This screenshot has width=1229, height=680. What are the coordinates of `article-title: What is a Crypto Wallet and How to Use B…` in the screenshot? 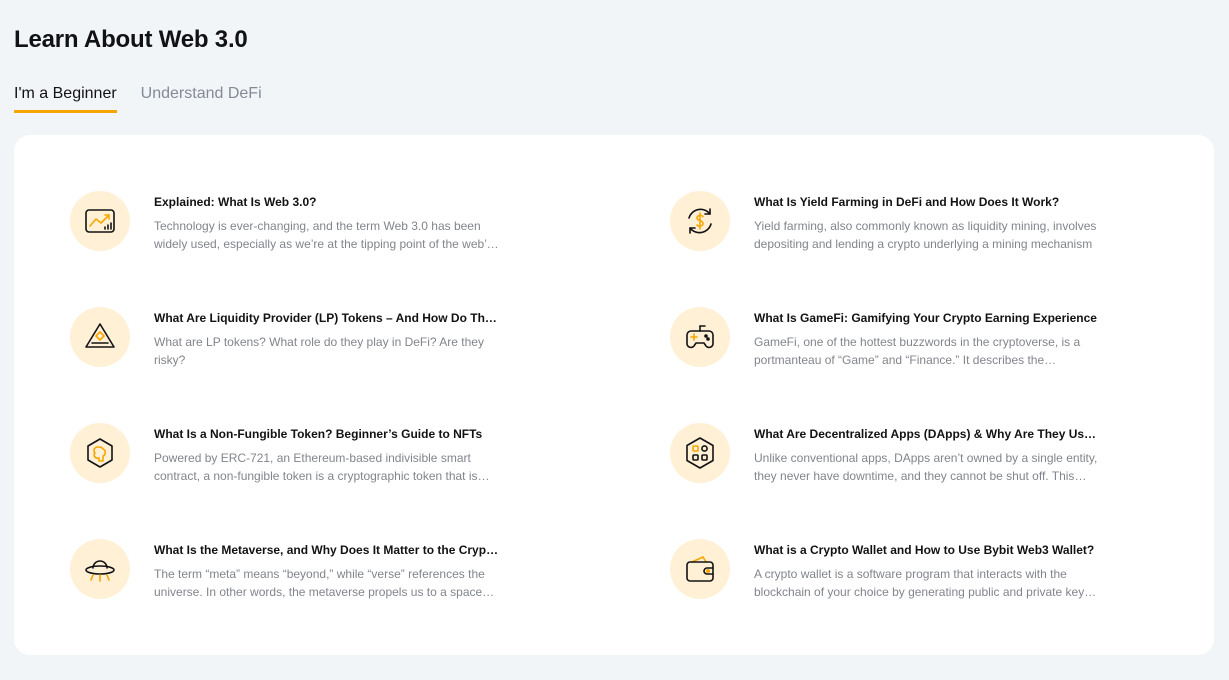 It's located at (928, 550).